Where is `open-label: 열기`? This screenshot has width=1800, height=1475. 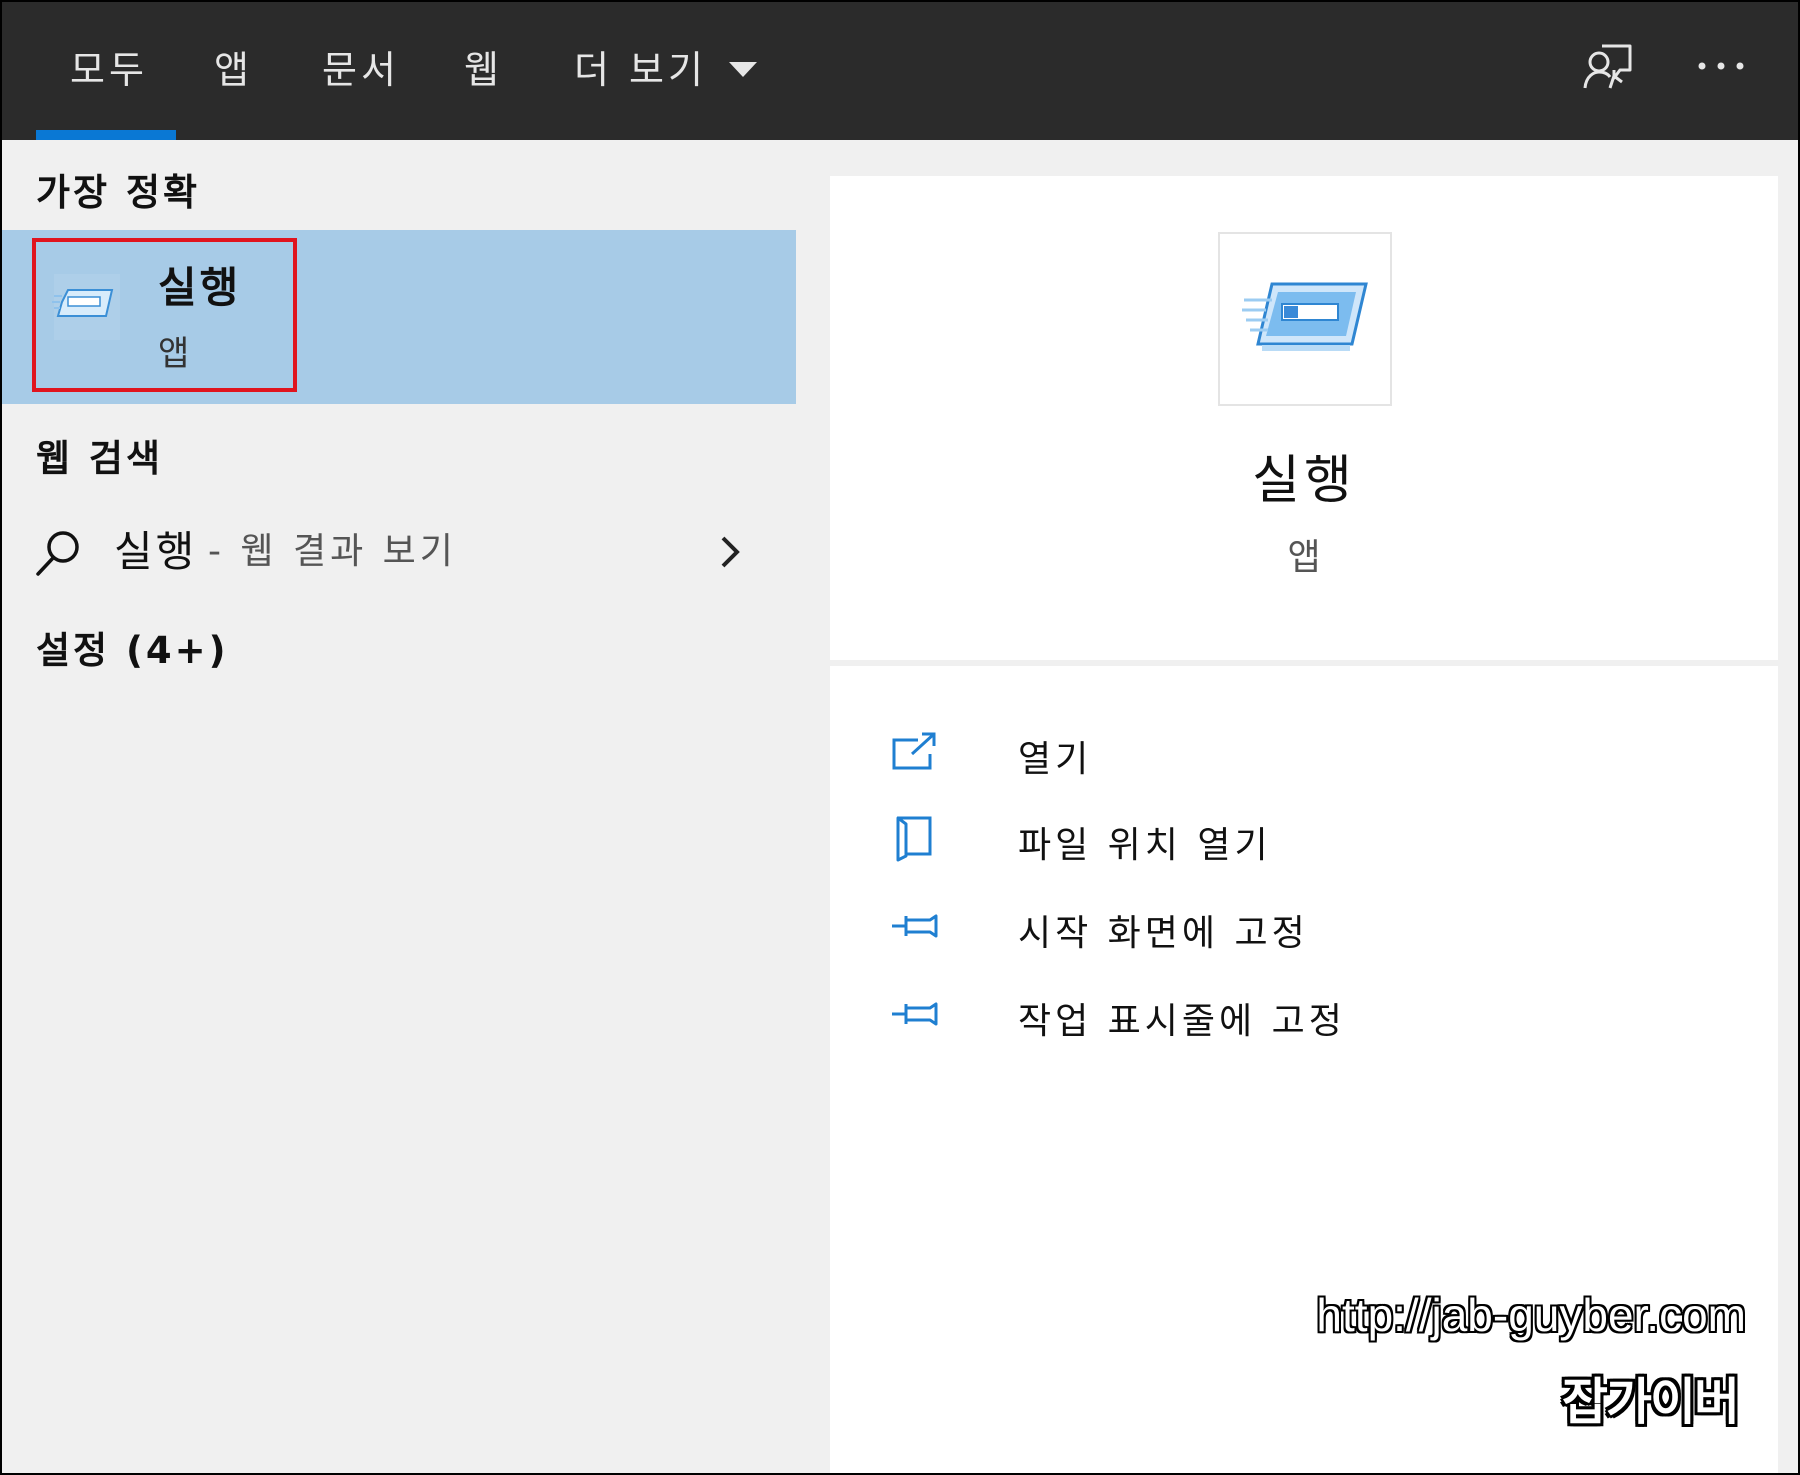
open-label: 열기 is located at coordinates (1055, 759).